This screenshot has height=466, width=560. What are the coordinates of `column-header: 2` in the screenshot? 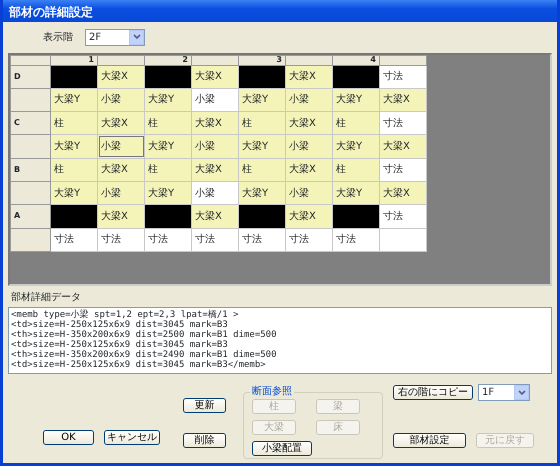 It's located at (168, 60).